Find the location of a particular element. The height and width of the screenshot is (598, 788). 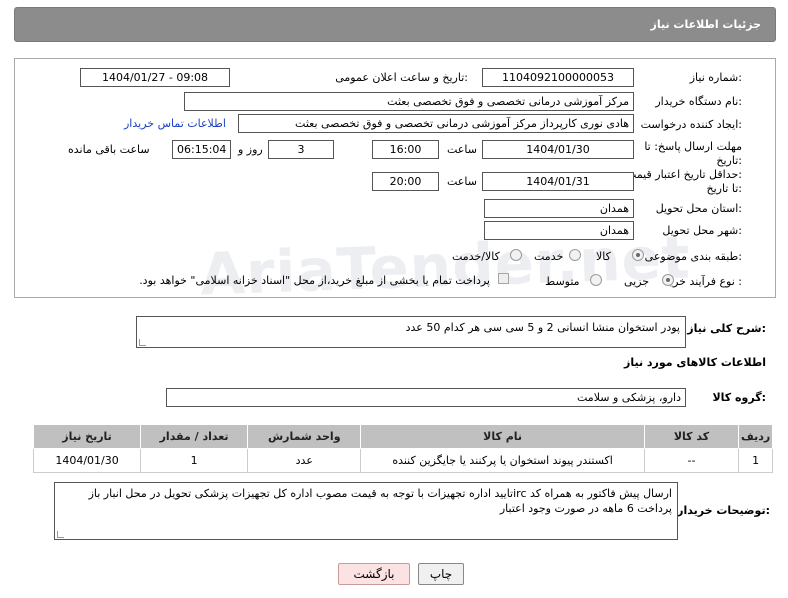

city-field: همدان is located at coordinates (559, 230).